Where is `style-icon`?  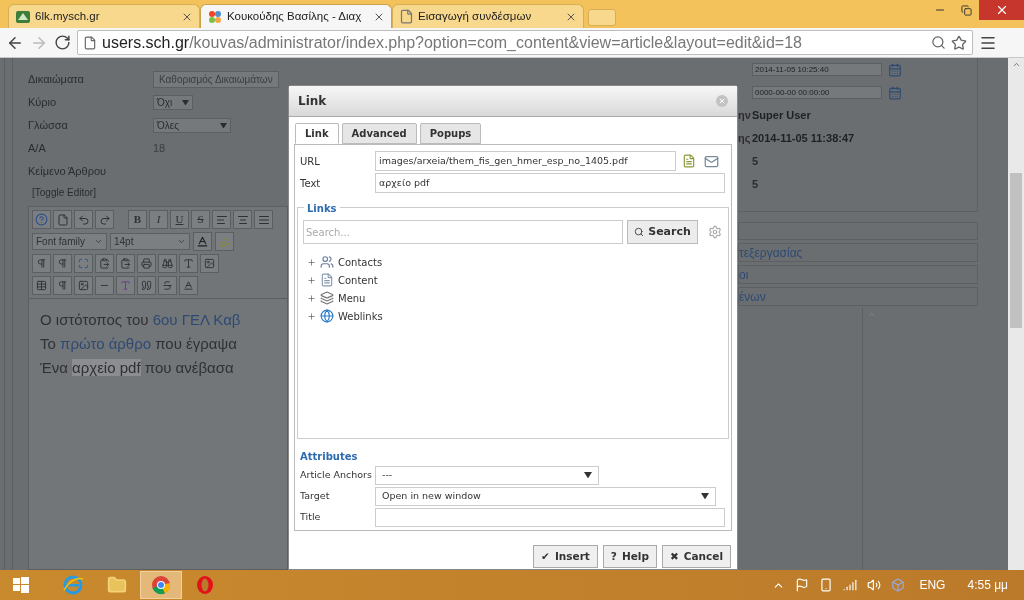 style-icon is located at coordinates (125, 285).